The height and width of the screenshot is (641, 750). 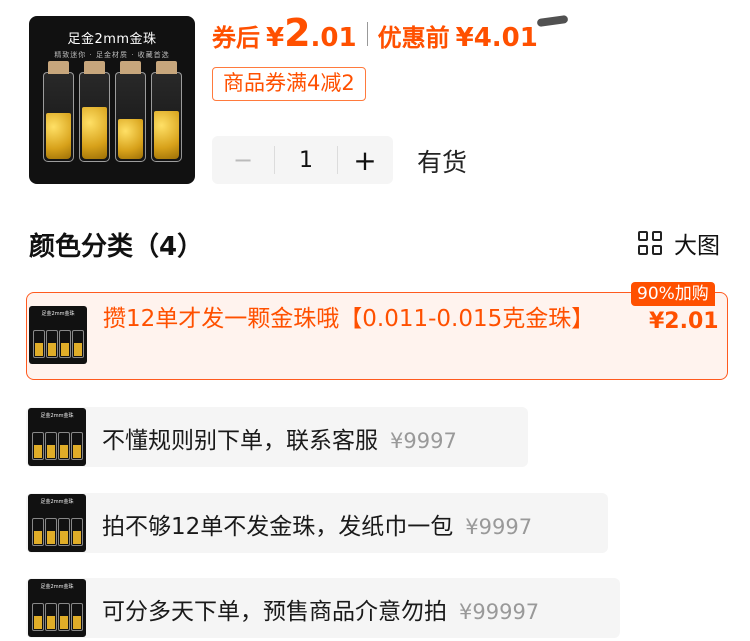 I want to click on quantity-stepper: − 1 +, so click(x=302, y=160).